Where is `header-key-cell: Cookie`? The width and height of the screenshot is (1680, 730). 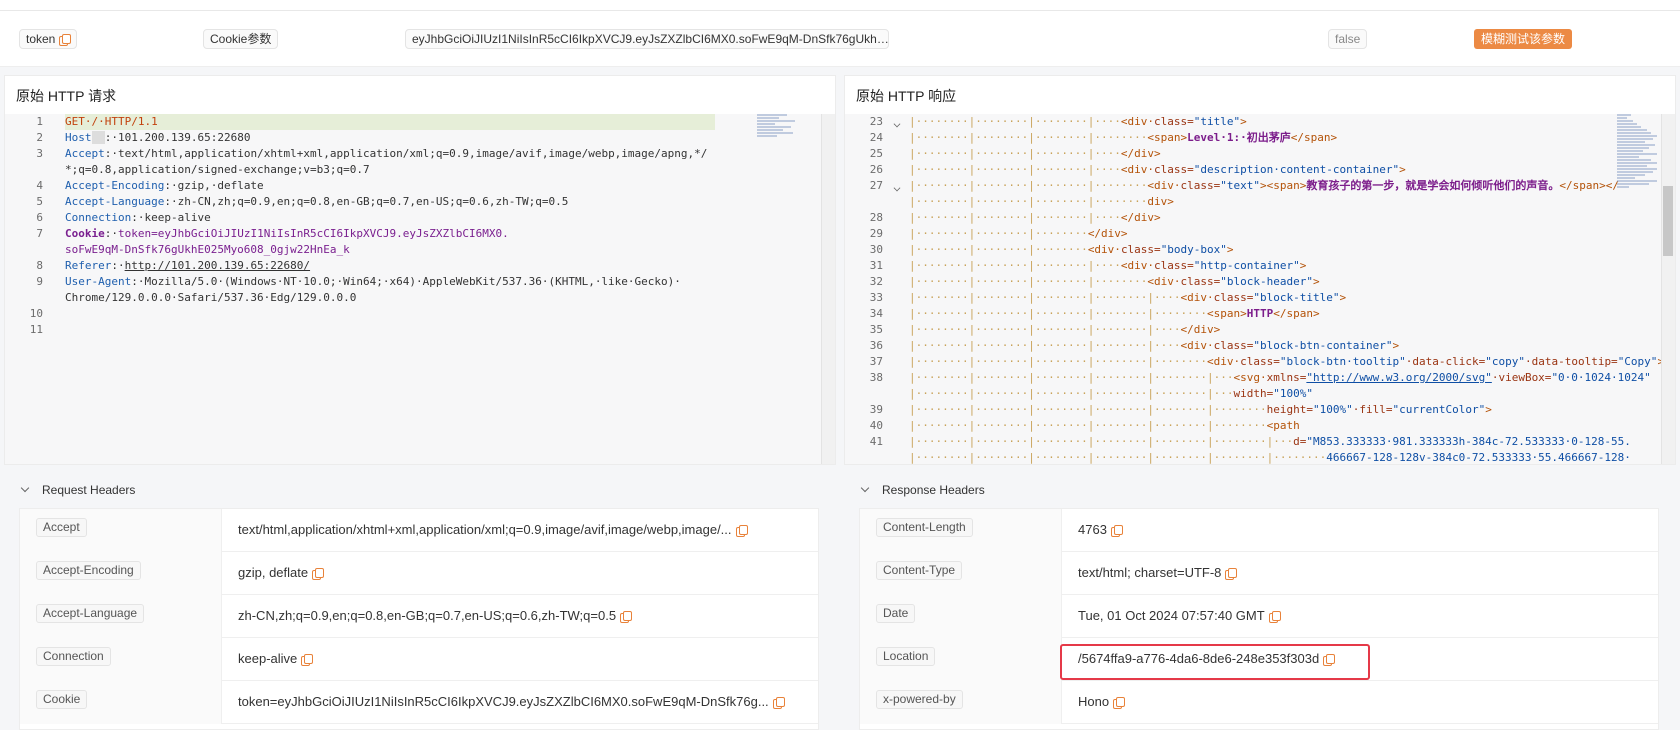 header-key-cell: Cookie is located at coordinates (121, 702).